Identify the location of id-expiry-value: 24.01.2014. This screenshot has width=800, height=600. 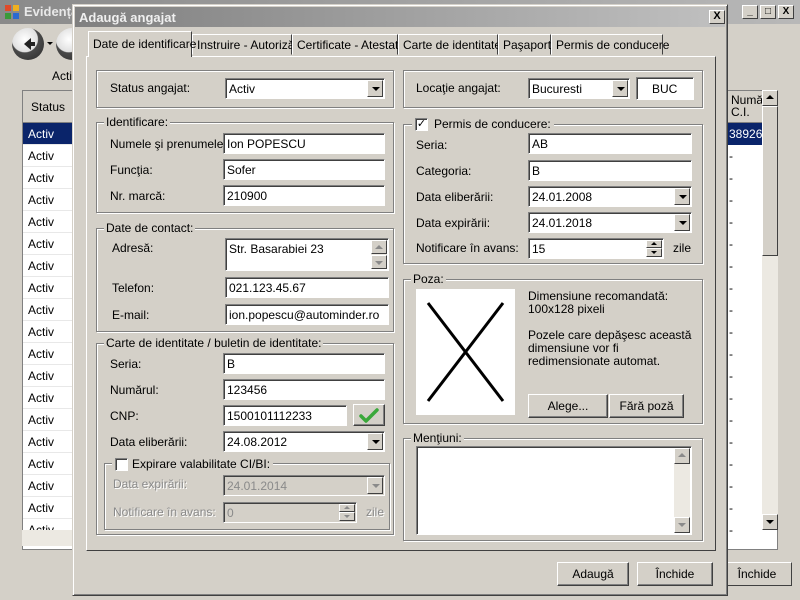
(257, 486).